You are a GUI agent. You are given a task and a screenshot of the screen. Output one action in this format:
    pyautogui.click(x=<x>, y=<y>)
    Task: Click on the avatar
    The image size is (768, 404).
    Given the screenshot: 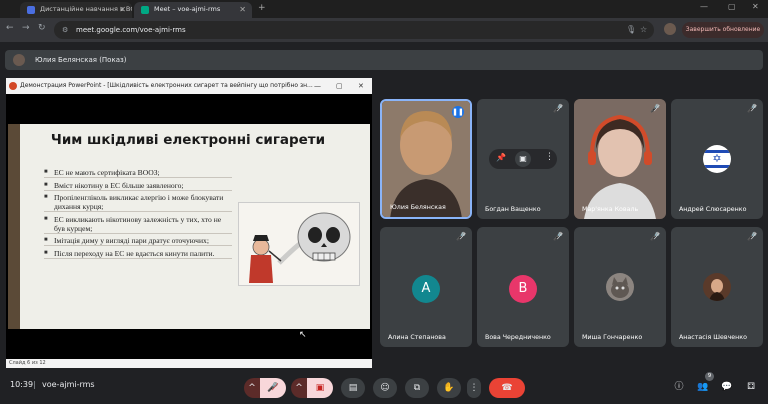 What is the action you would take?
    pyautogui.click(x=19, y=60)
    